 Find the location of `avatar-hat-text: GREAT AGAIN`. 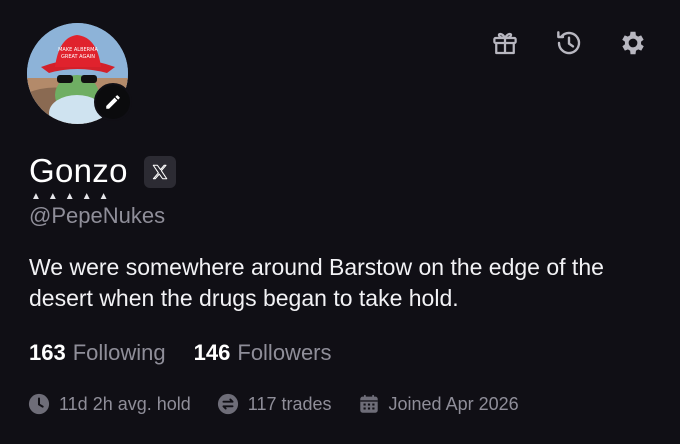

avatar-hat-text: GREAT AGAIN is located at coordinates (78, 57).